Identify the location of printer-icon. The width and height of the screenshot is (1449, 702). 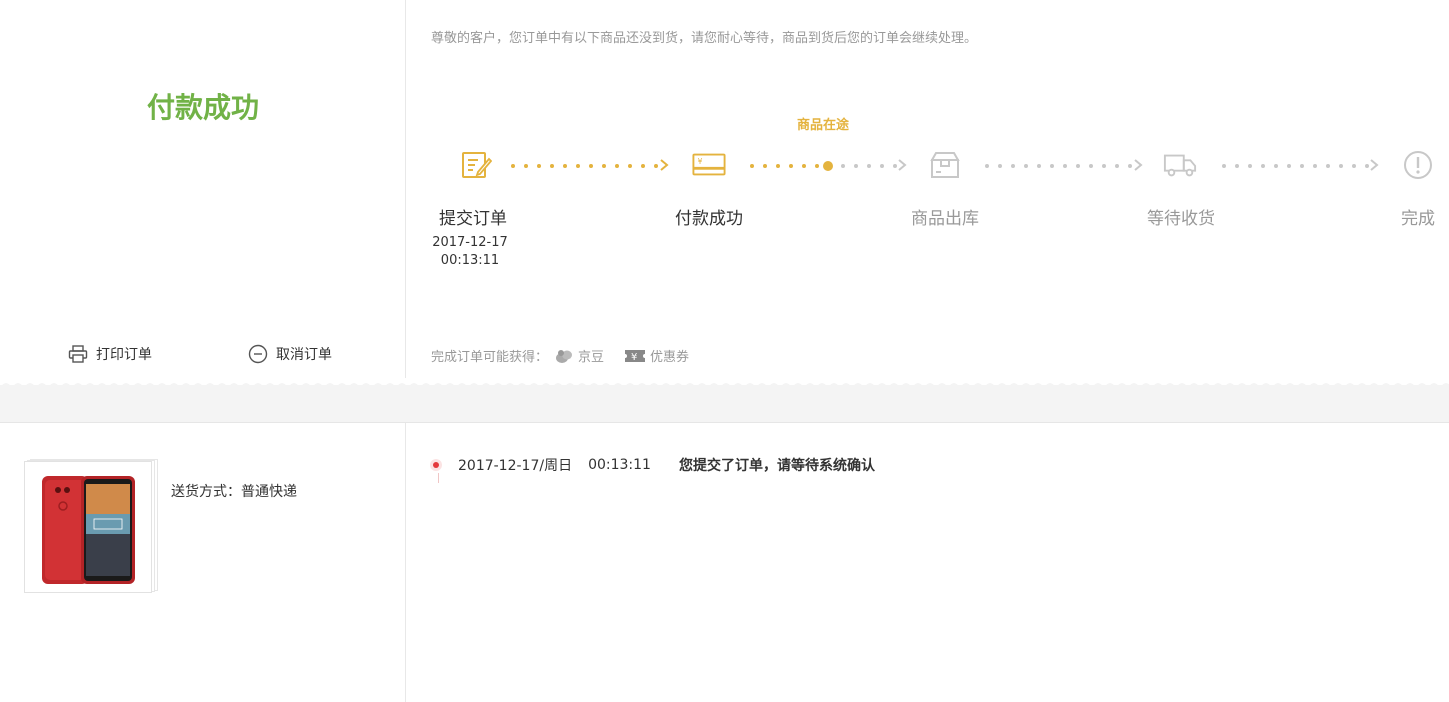
(78, 354).